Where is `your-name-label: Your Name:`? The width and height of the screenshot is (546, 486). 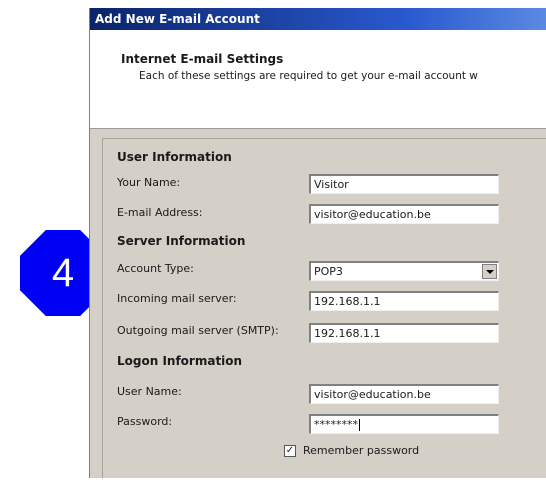 your-name-label: Your Name: is located at coordinates (149, 182).